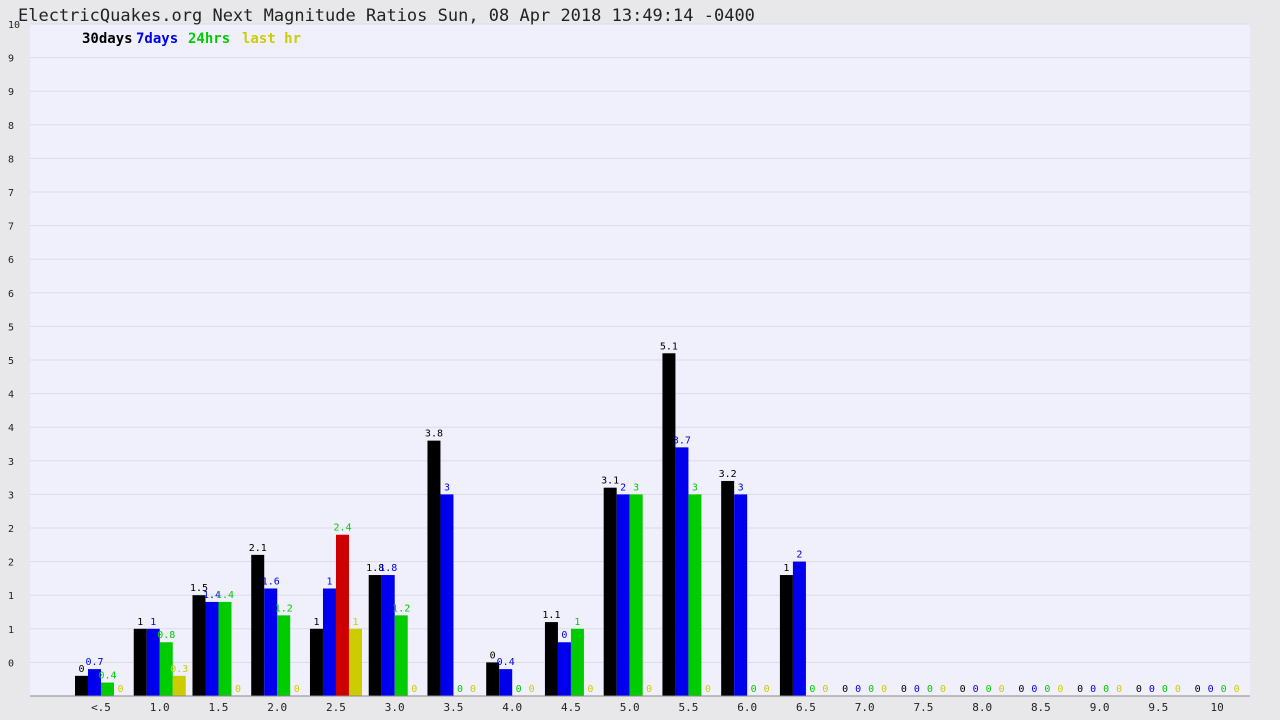 The height and width of the screenshot is (720, 1280). What do you see at coordinates (179, 669) in the screenshot?
I see `data-label: 0.3` at bounding box center [179, 669].